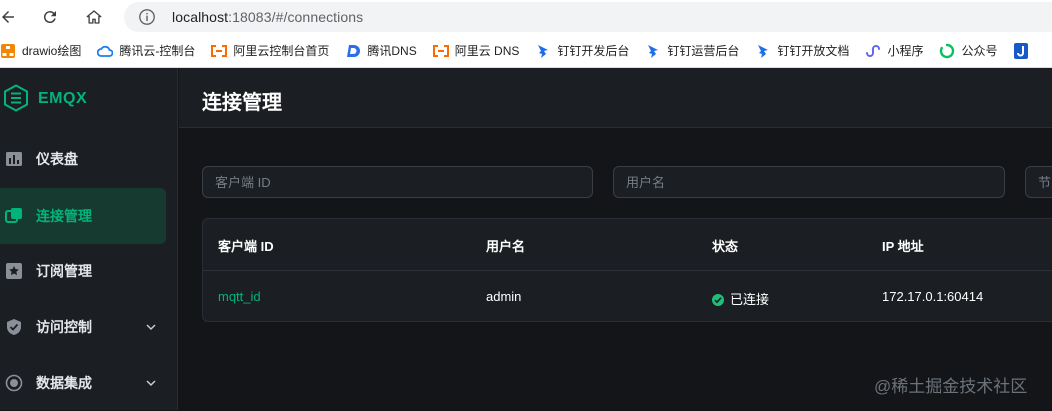  What do you see at coordinates (157, 51) in the screenshot?
I see `bookmark-label: 腾讯云-控制台` at bounding box center [157, 51].